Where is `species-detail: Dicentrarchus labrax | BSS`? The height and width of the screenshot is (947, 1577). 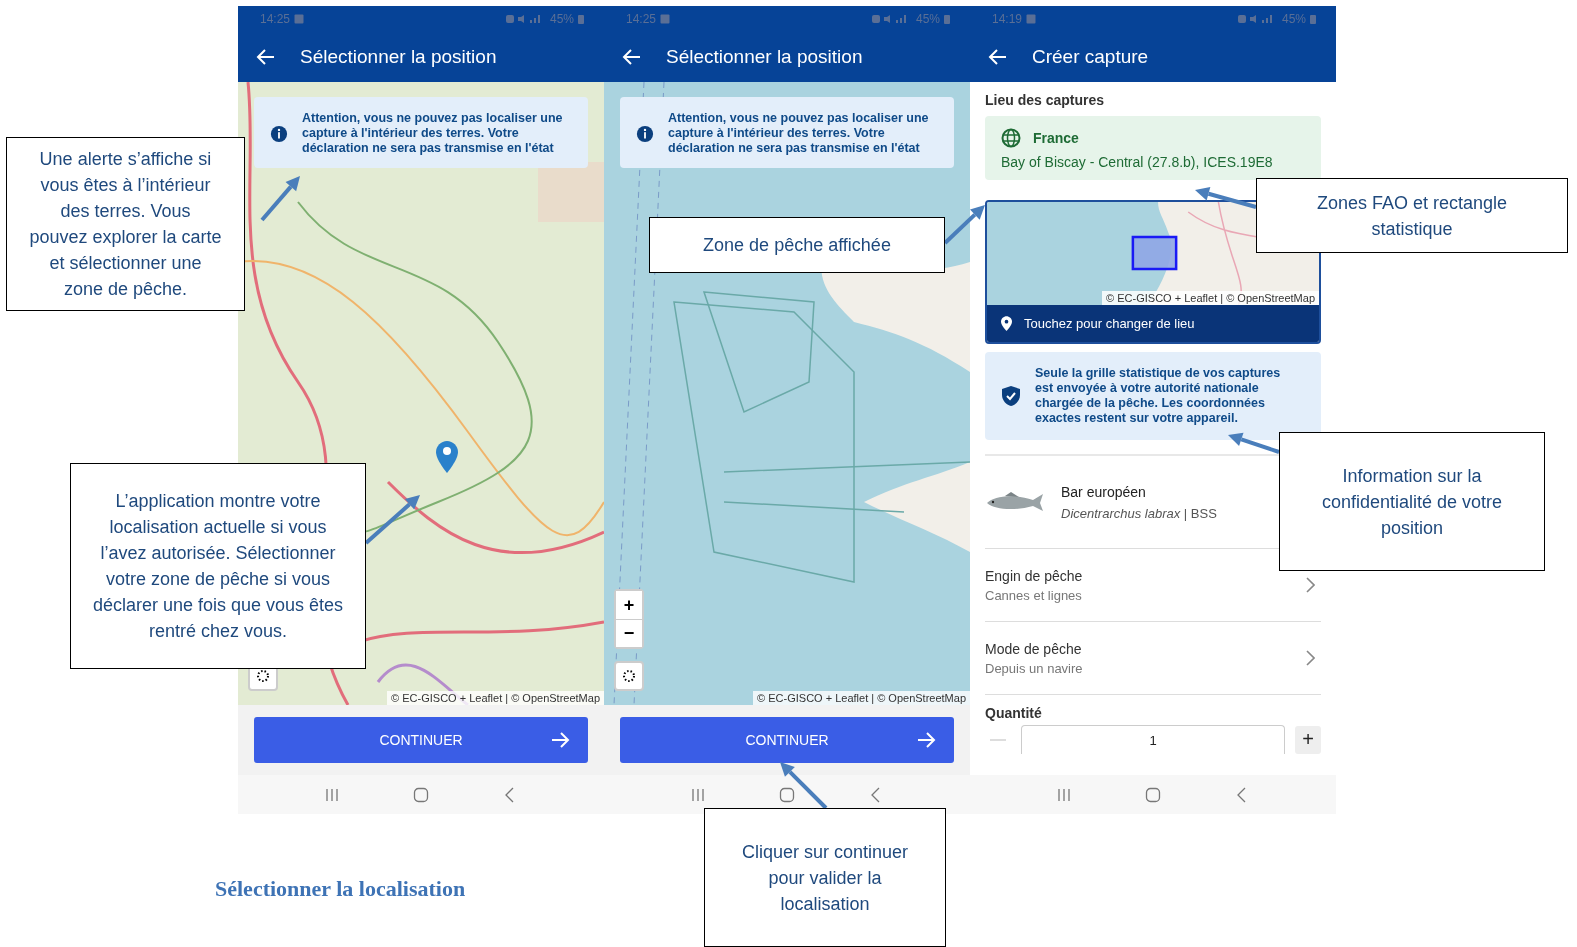
species-detail: Dicentrarchus labrax | BSS is located at coordinates (1139, 513).